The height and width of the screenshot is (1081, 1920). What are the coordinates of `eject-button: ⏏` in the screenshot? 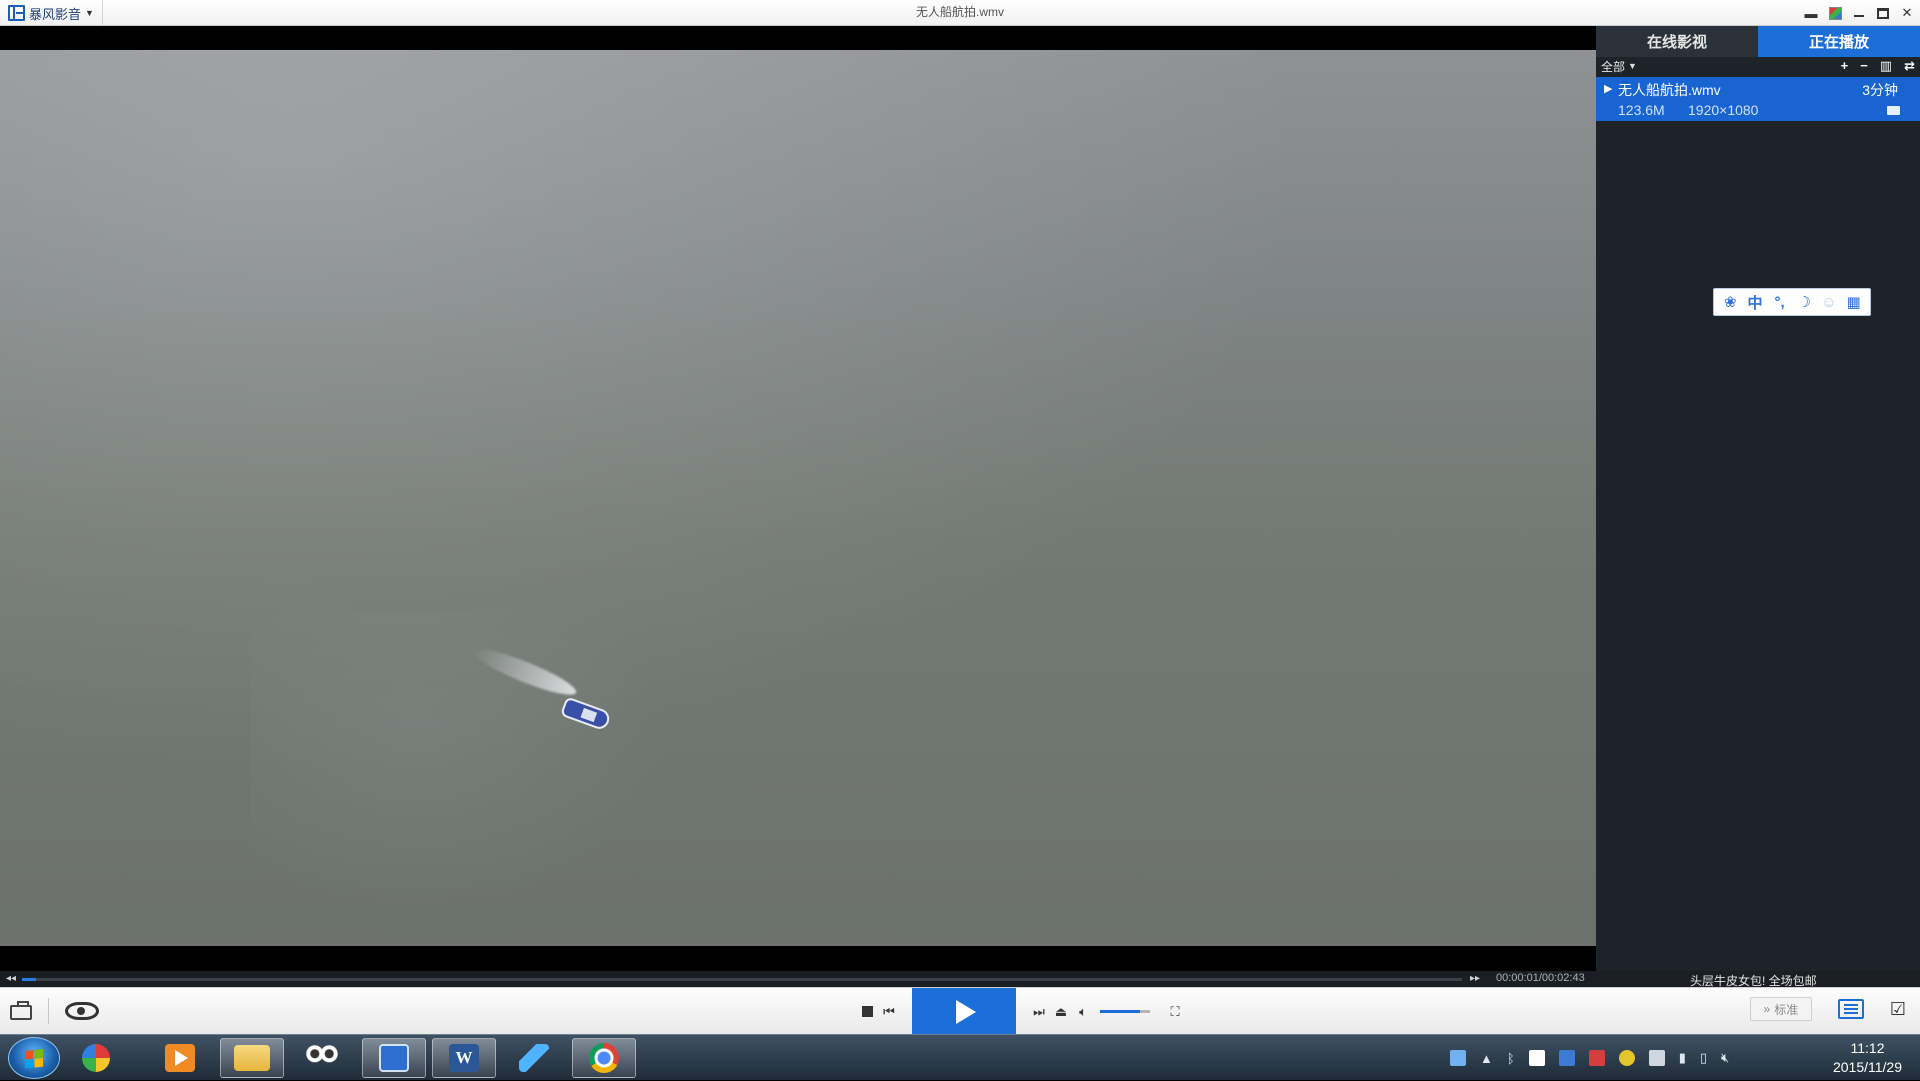 It's located at (1061, 1012).